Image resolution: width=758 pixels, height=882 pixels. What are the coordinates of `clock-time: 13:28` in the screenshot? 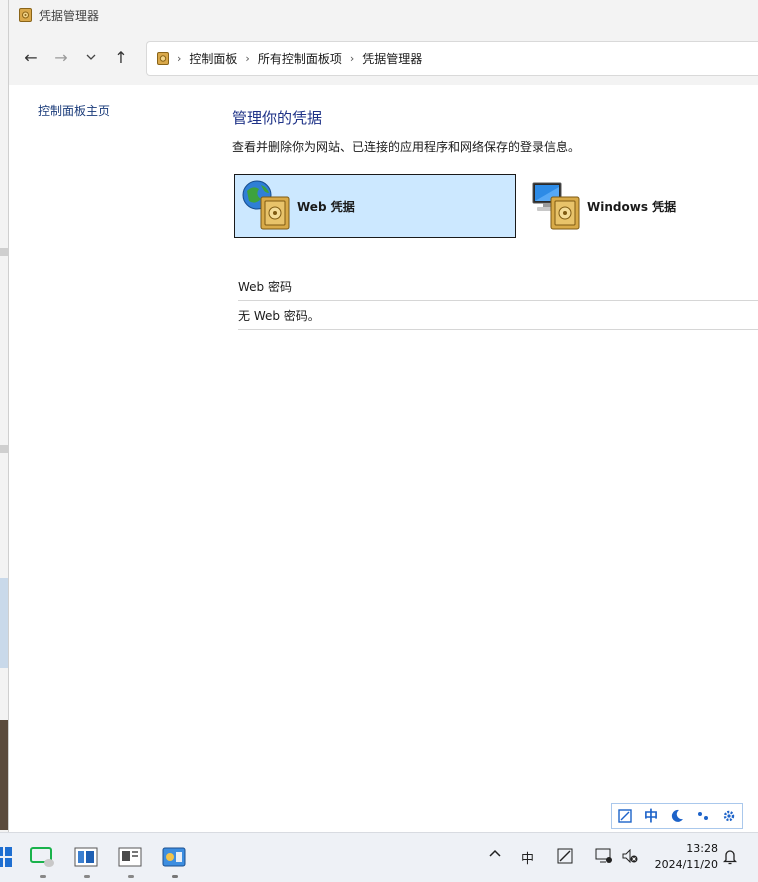 It's located at (702, 848).